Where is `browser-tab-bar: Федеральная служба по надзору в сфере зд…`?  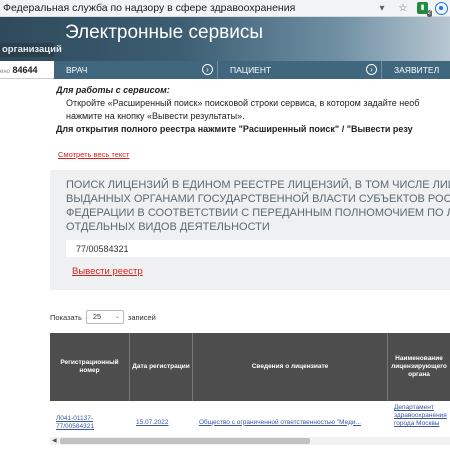
browser-tab-bar: Федеральная служба по надзору в сфере зд… is located at coordinates (225, 8).